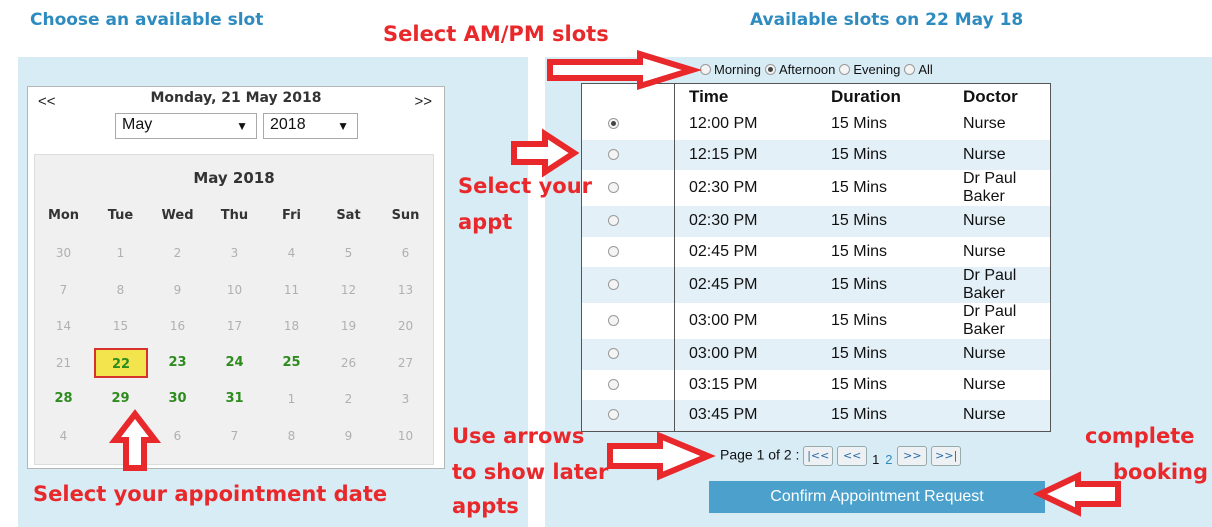 This screenshot has height=527, width=1212. Describe the element at coordinates (661, 456) in the screenshot. I see `arrow-to-pager-icon` at that location.